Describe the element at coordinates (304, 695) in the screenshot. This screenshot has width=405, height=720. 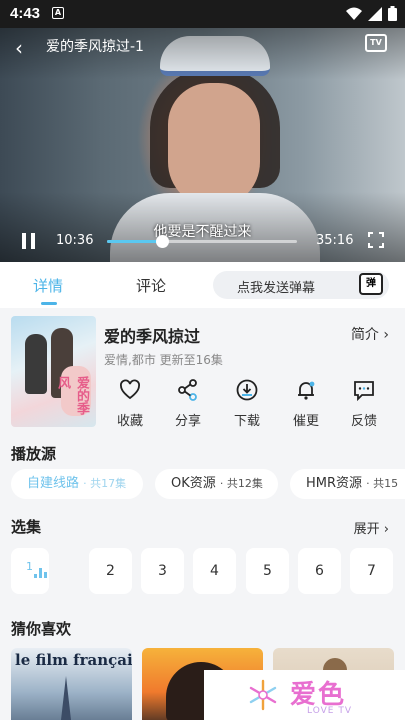
I see `watermark-logo: 爱色 LOVE TV` at that location.